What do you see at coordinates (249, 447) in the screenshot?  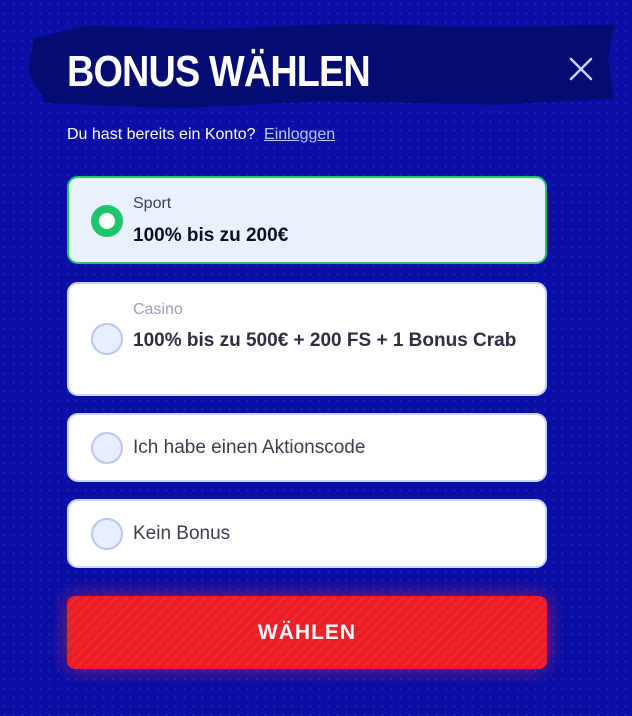 I see `option-label-promo-code: Ich habe einen Aktionscode` at bounding box center [249, 447].